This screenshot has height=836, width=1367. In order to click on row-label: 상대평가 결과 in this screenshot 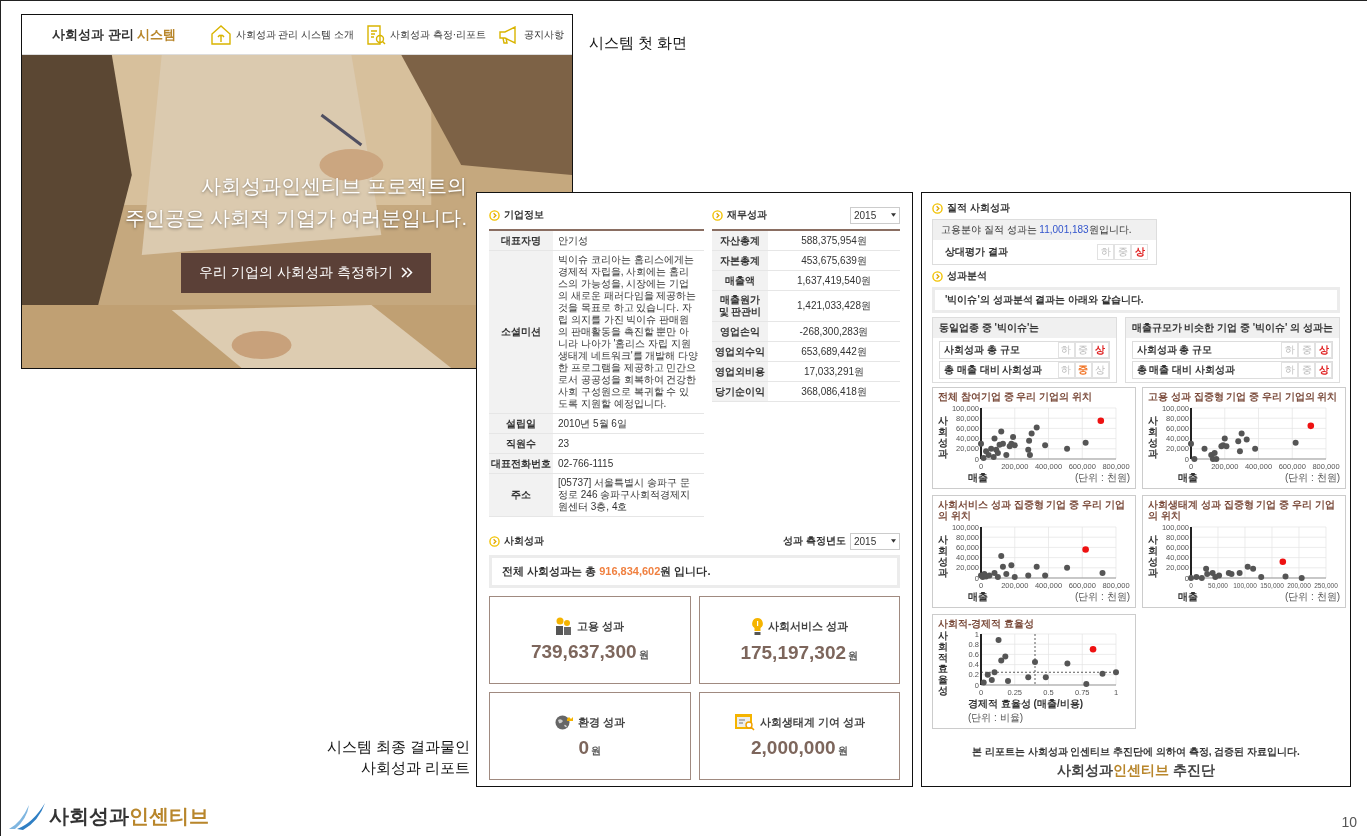, I will do `click(976, 252)`.